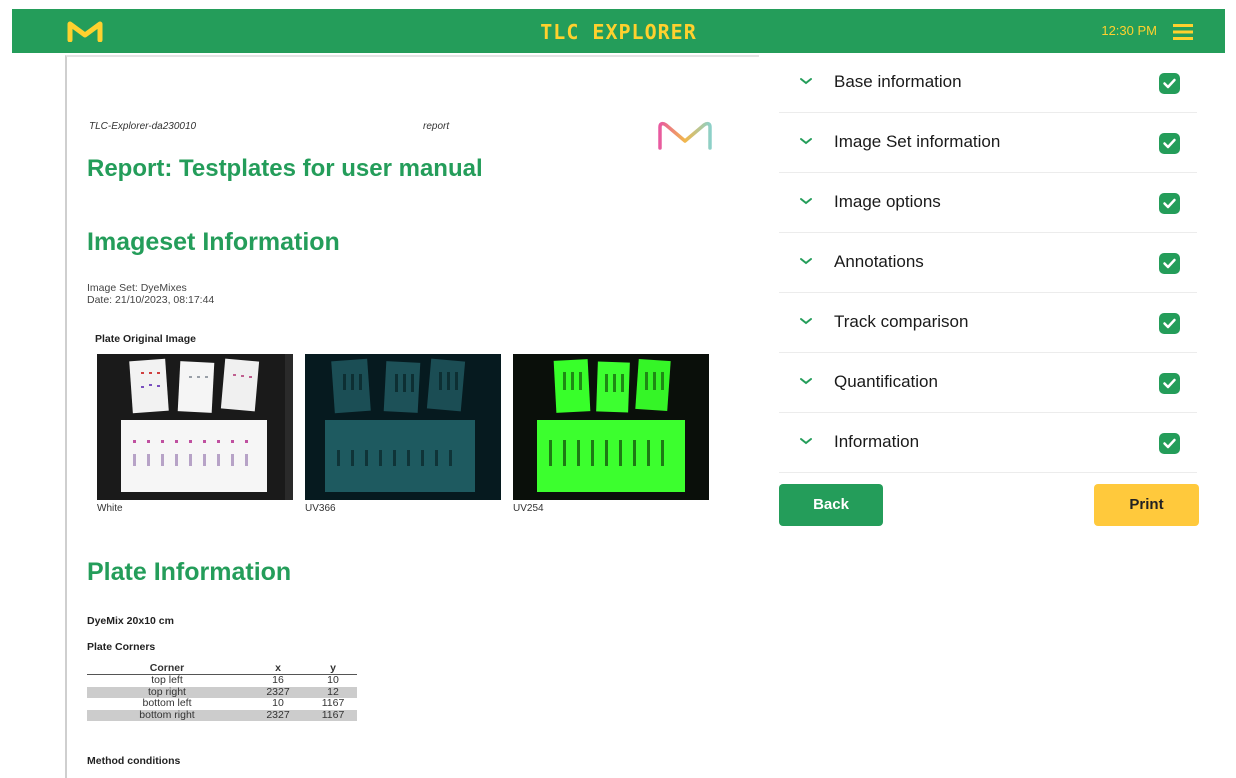  What do you see at coordinates (278, 703) in the screenshot?
I see `x-cell: 10` at bounding box center [278, 703].